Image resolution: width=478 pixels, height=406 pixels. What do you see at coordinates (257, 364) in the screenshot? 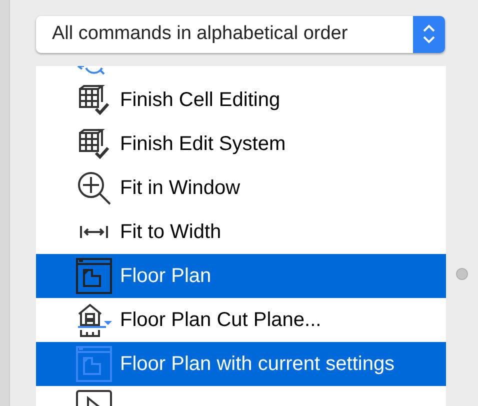
I see `command-label: Floor Plan with current settings` at bounding box center [257, 364].